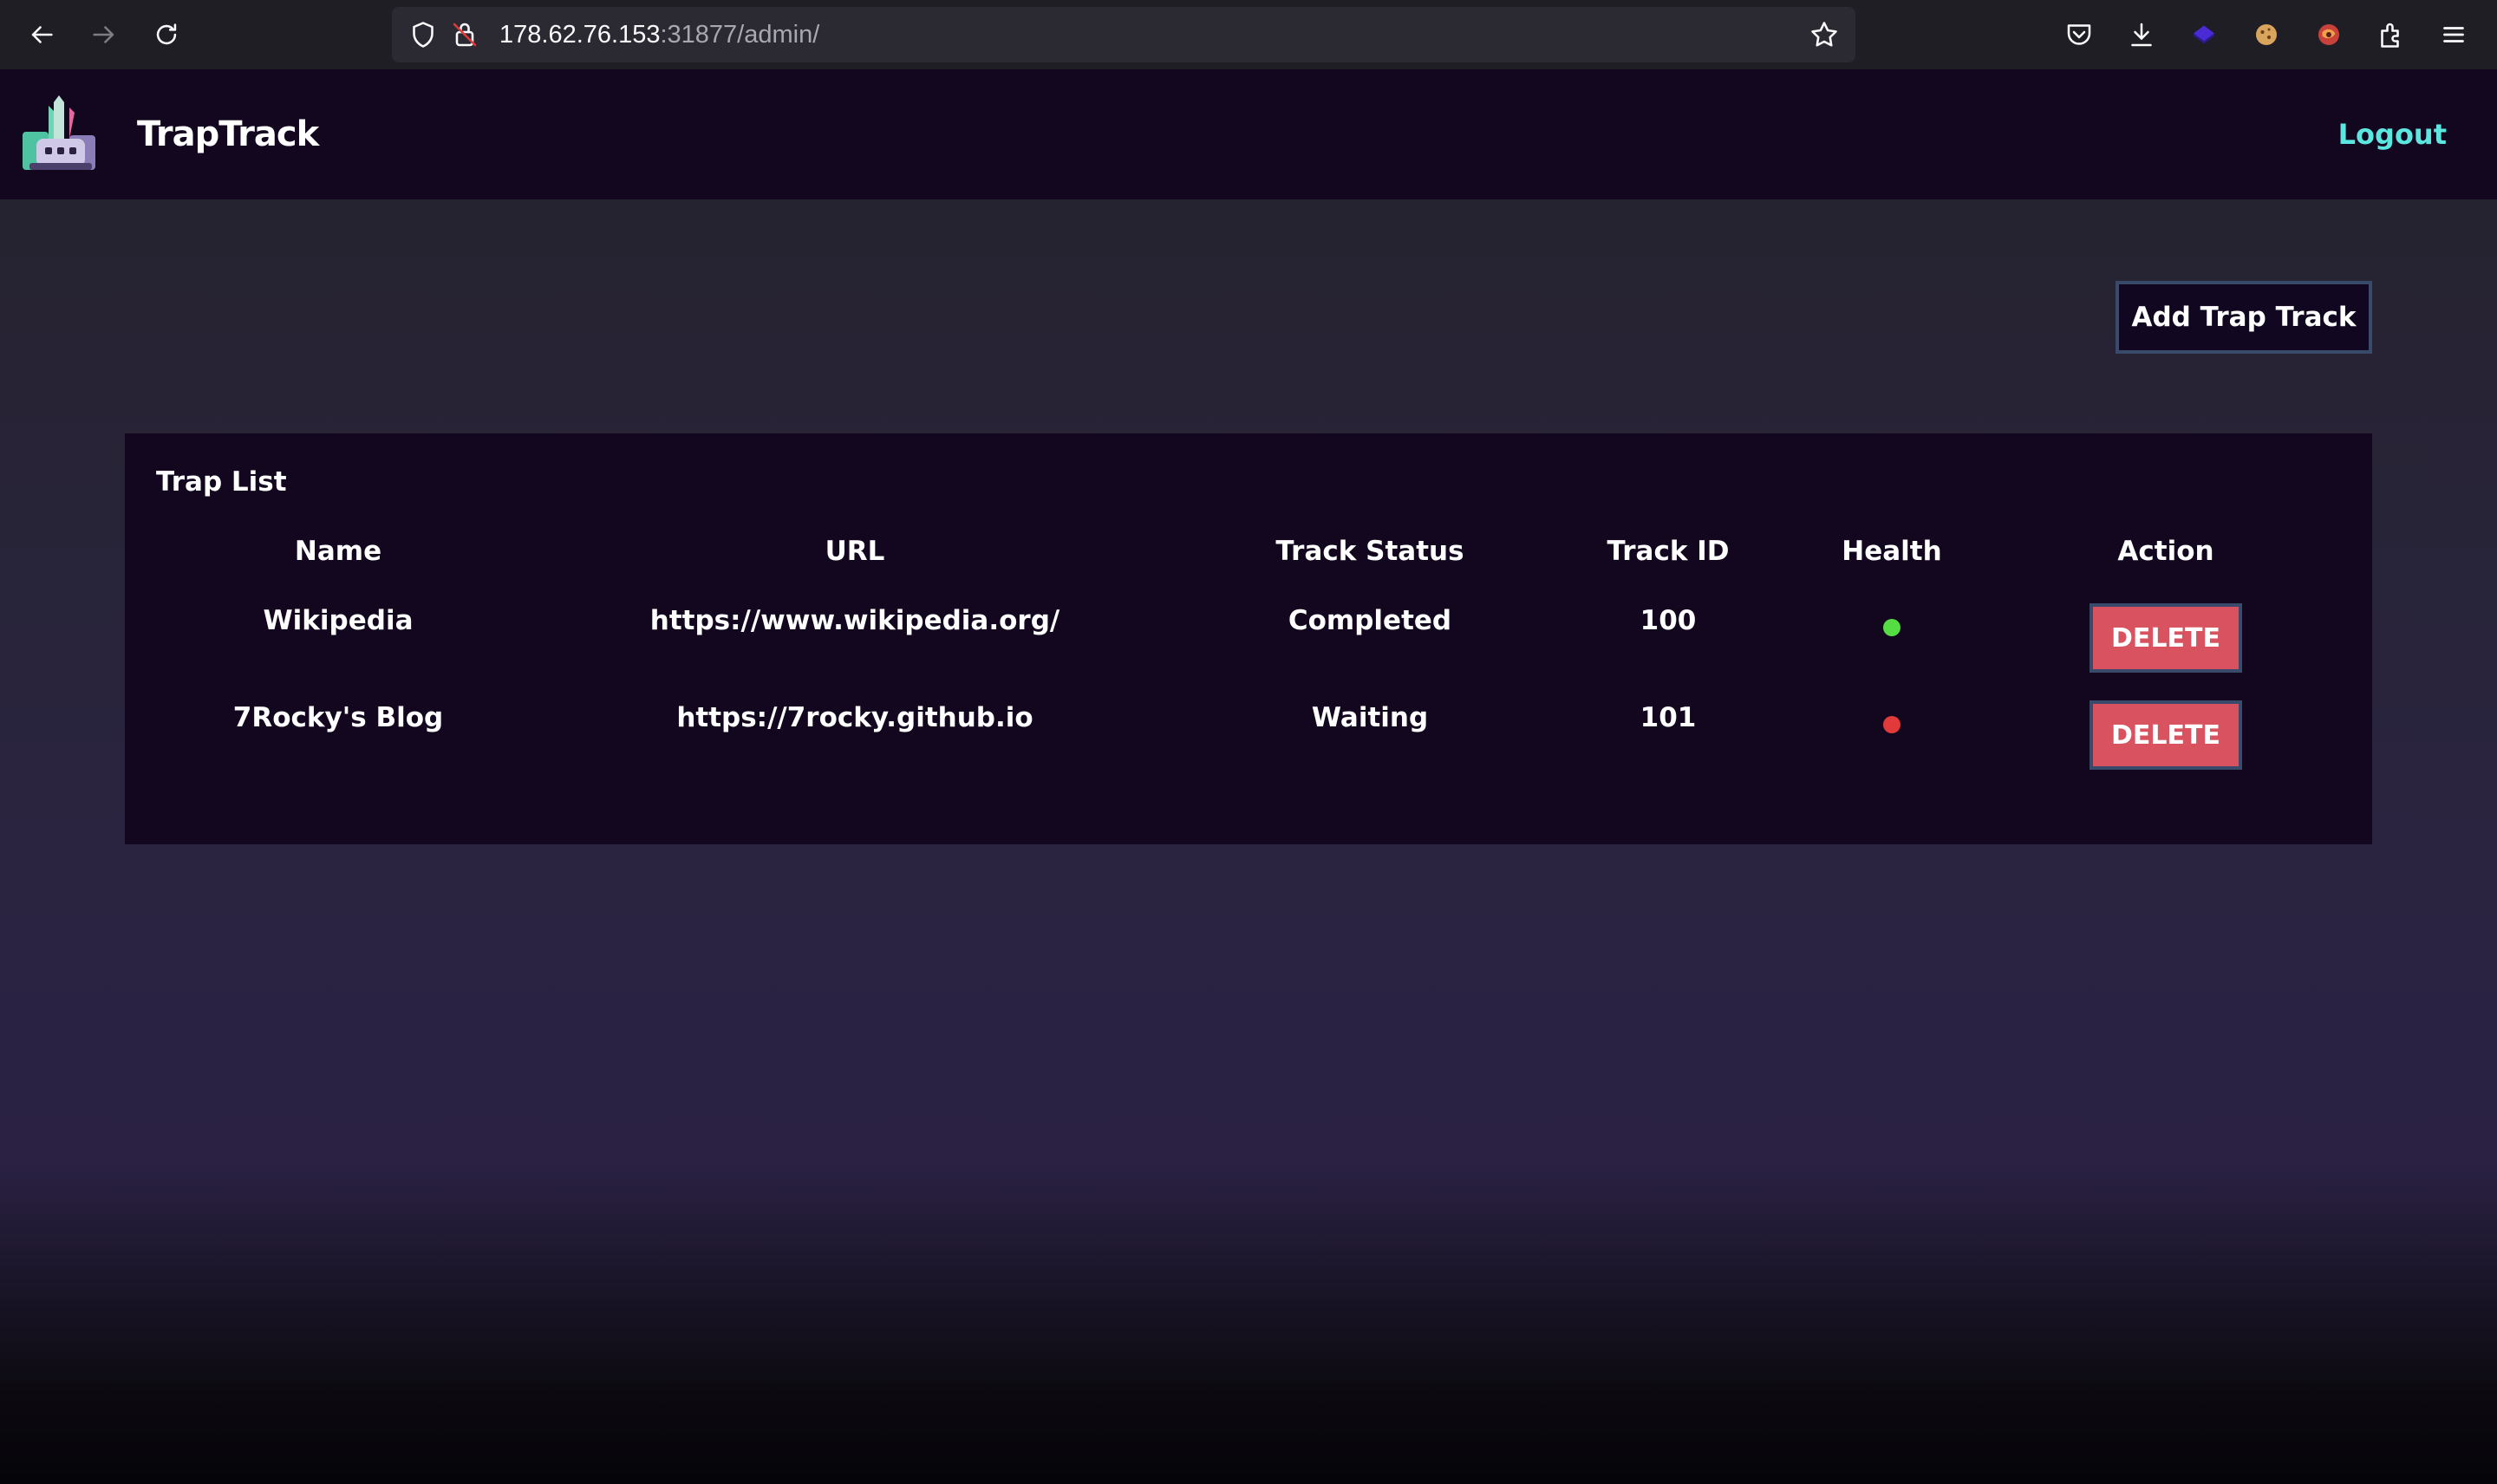 The width and height of the screenshot is (2497, 1484). What do you see at coordinates (1668, 551) in the screenshot?
I see `column-header-track-id: Track ID` at bounding box center [1668, 551].